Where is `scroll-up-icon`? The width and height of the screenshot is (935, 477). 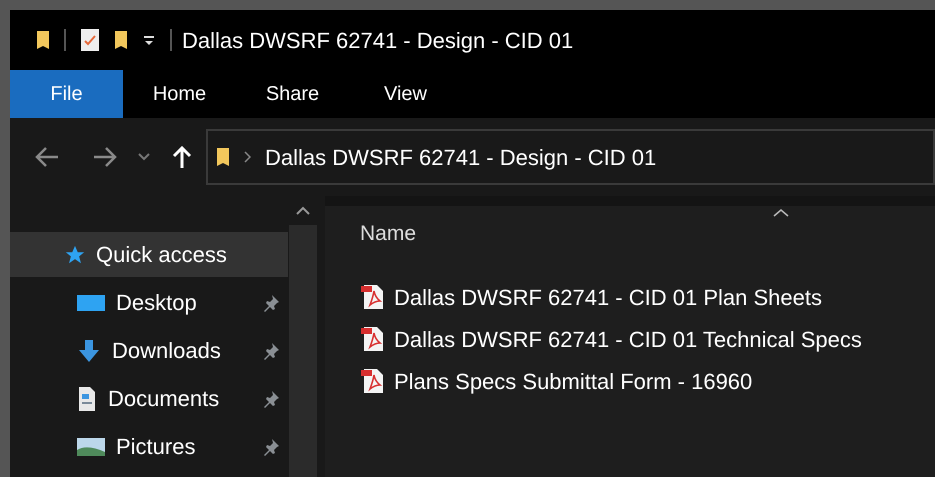 scroll-up-icon is located at coordinates (303, 210).